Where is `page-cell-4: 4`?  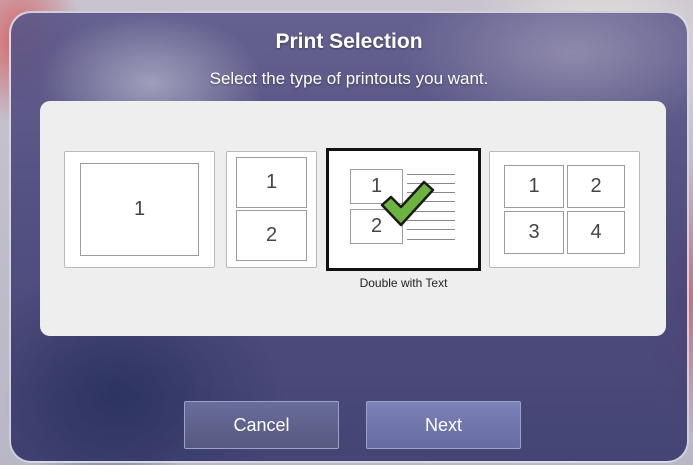
page-cell-4: 4 is located at coordinates (596, 232).